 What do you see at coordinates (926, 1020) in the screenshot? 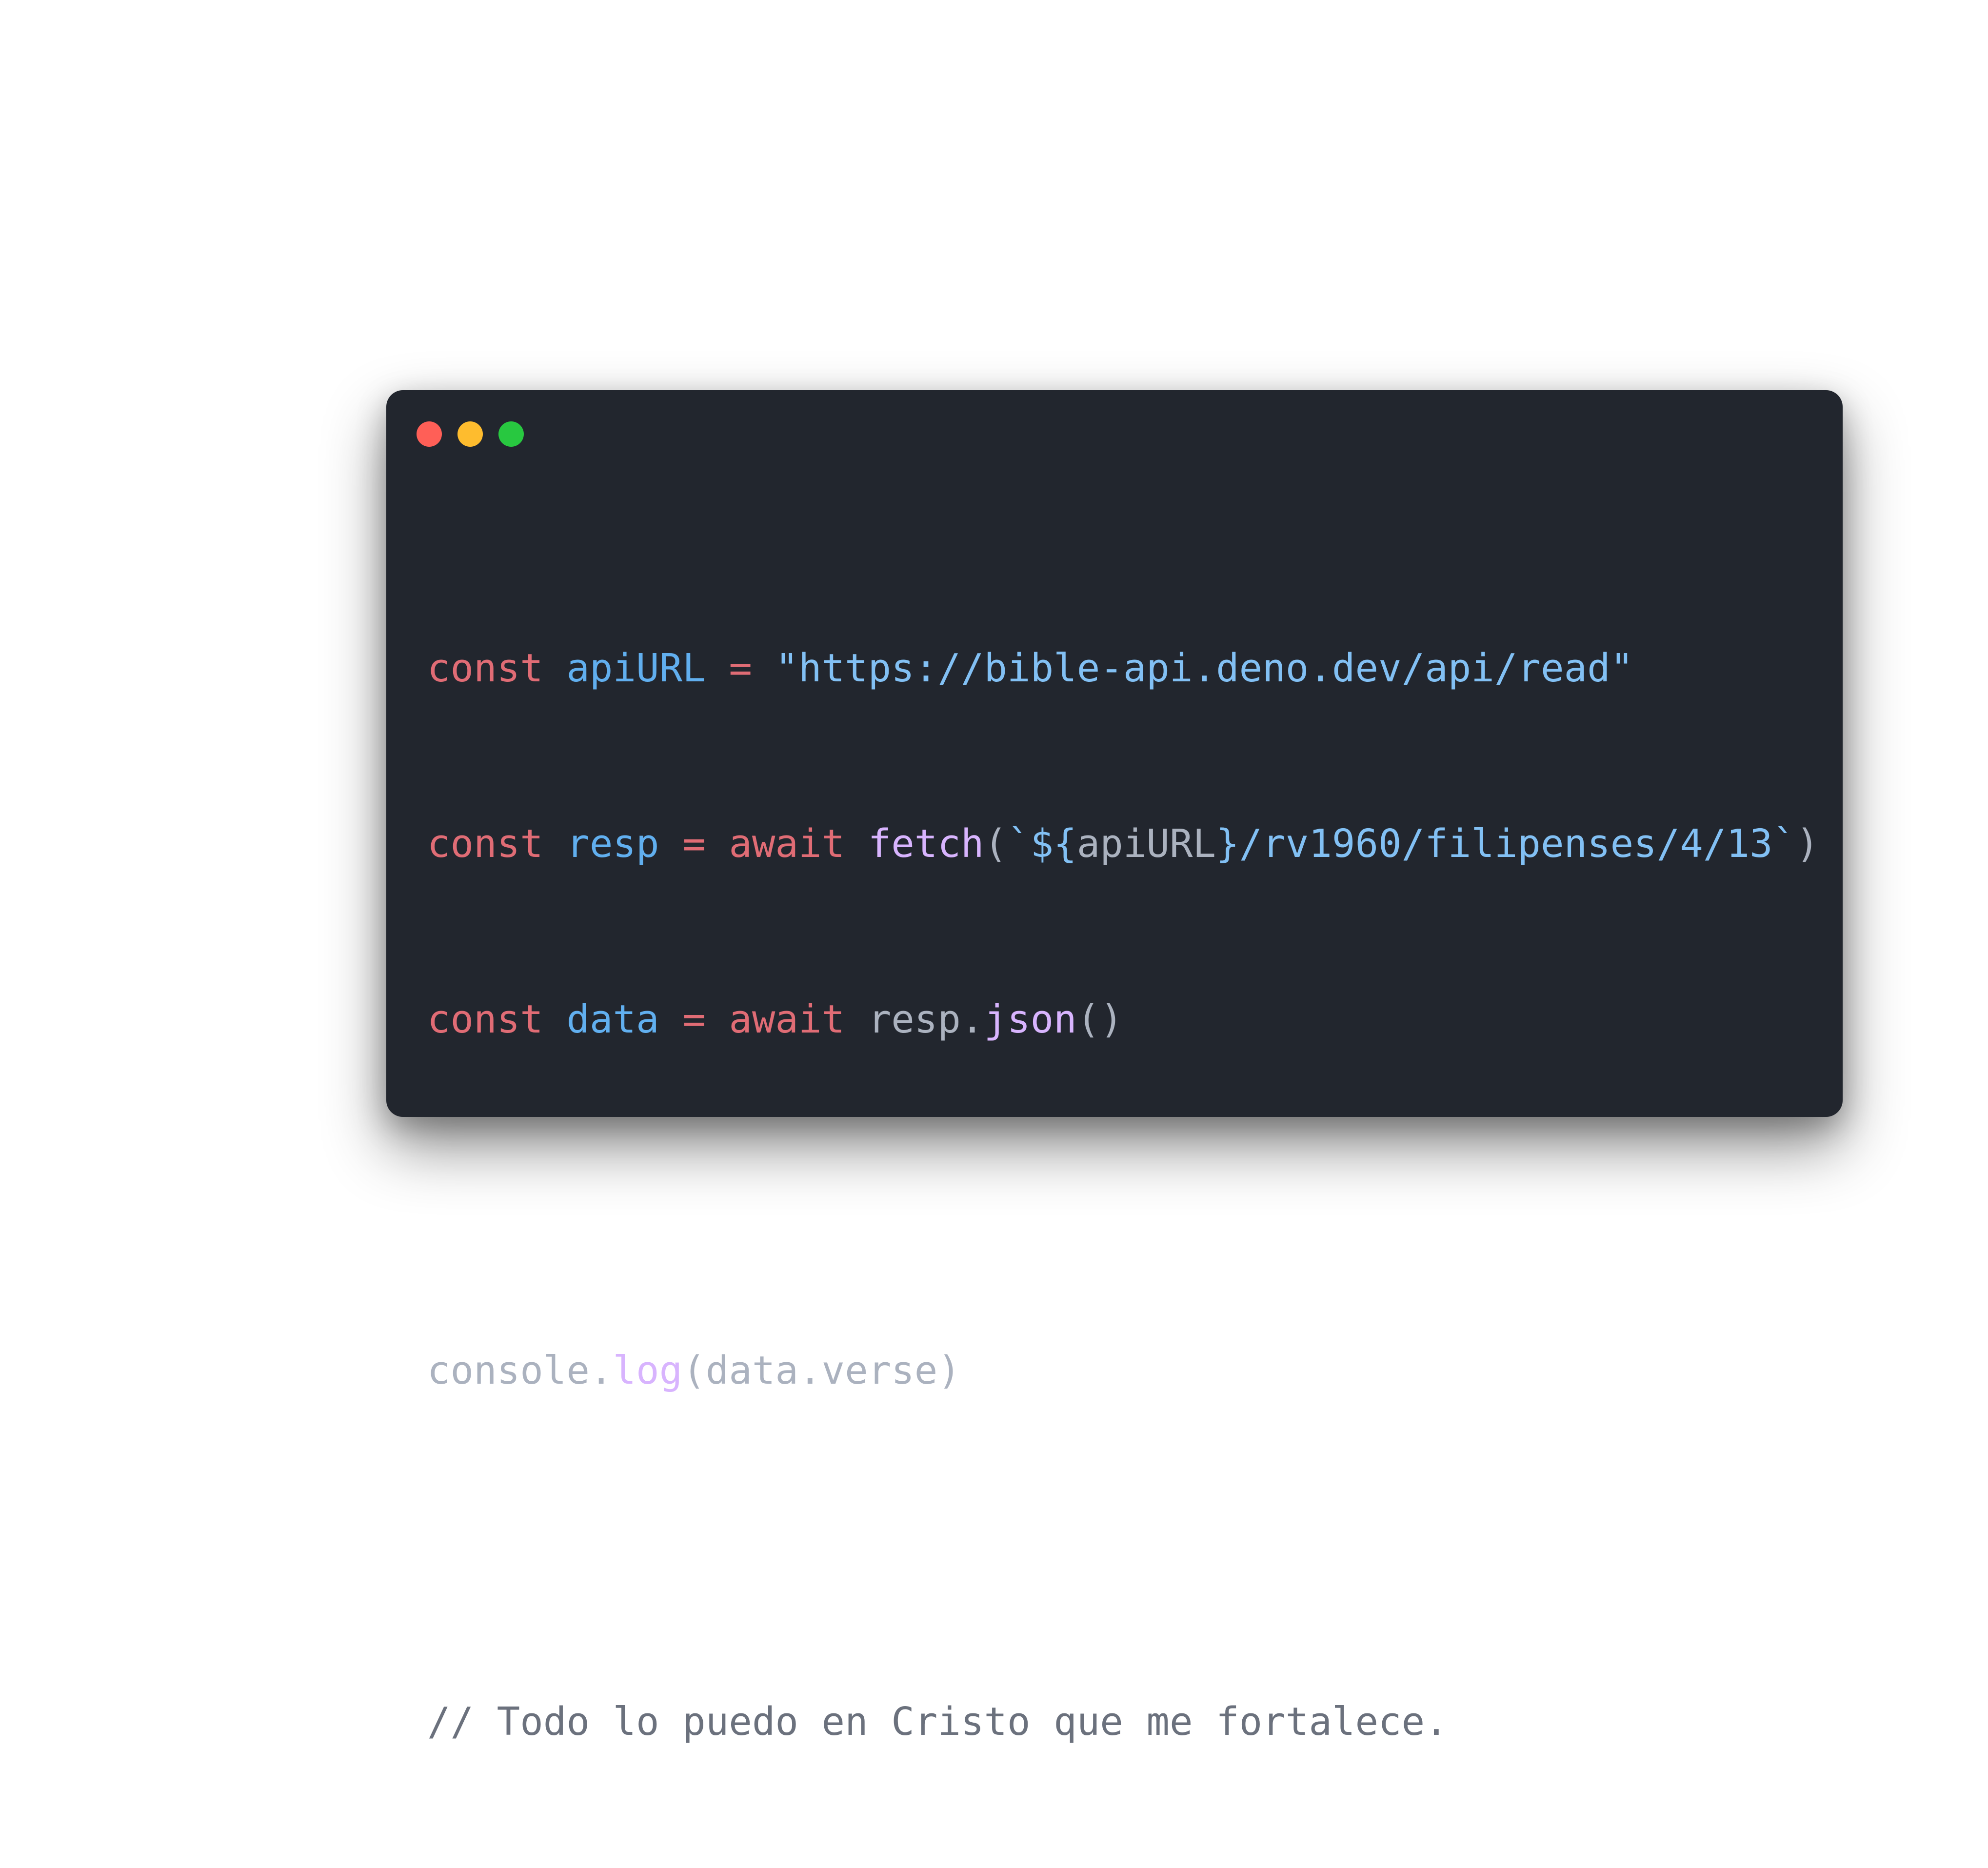
I see `object-ref: resp.` at bounding box center [926, 1020].